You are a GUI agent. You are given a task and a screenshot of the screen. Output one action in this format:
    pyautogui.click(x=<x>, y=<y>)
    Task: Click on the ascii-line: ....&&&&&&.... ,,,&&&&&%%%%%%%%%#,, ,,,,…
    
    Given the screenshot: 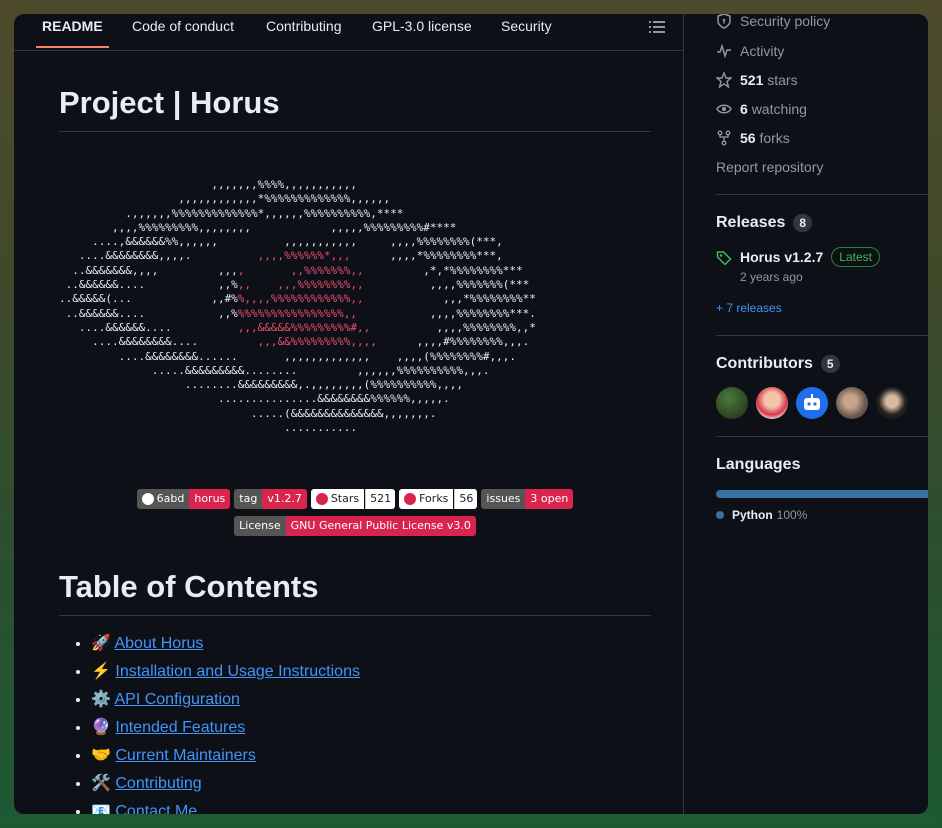 What is the action you would take?
    pyautogui.click(x=297, y=327)
    